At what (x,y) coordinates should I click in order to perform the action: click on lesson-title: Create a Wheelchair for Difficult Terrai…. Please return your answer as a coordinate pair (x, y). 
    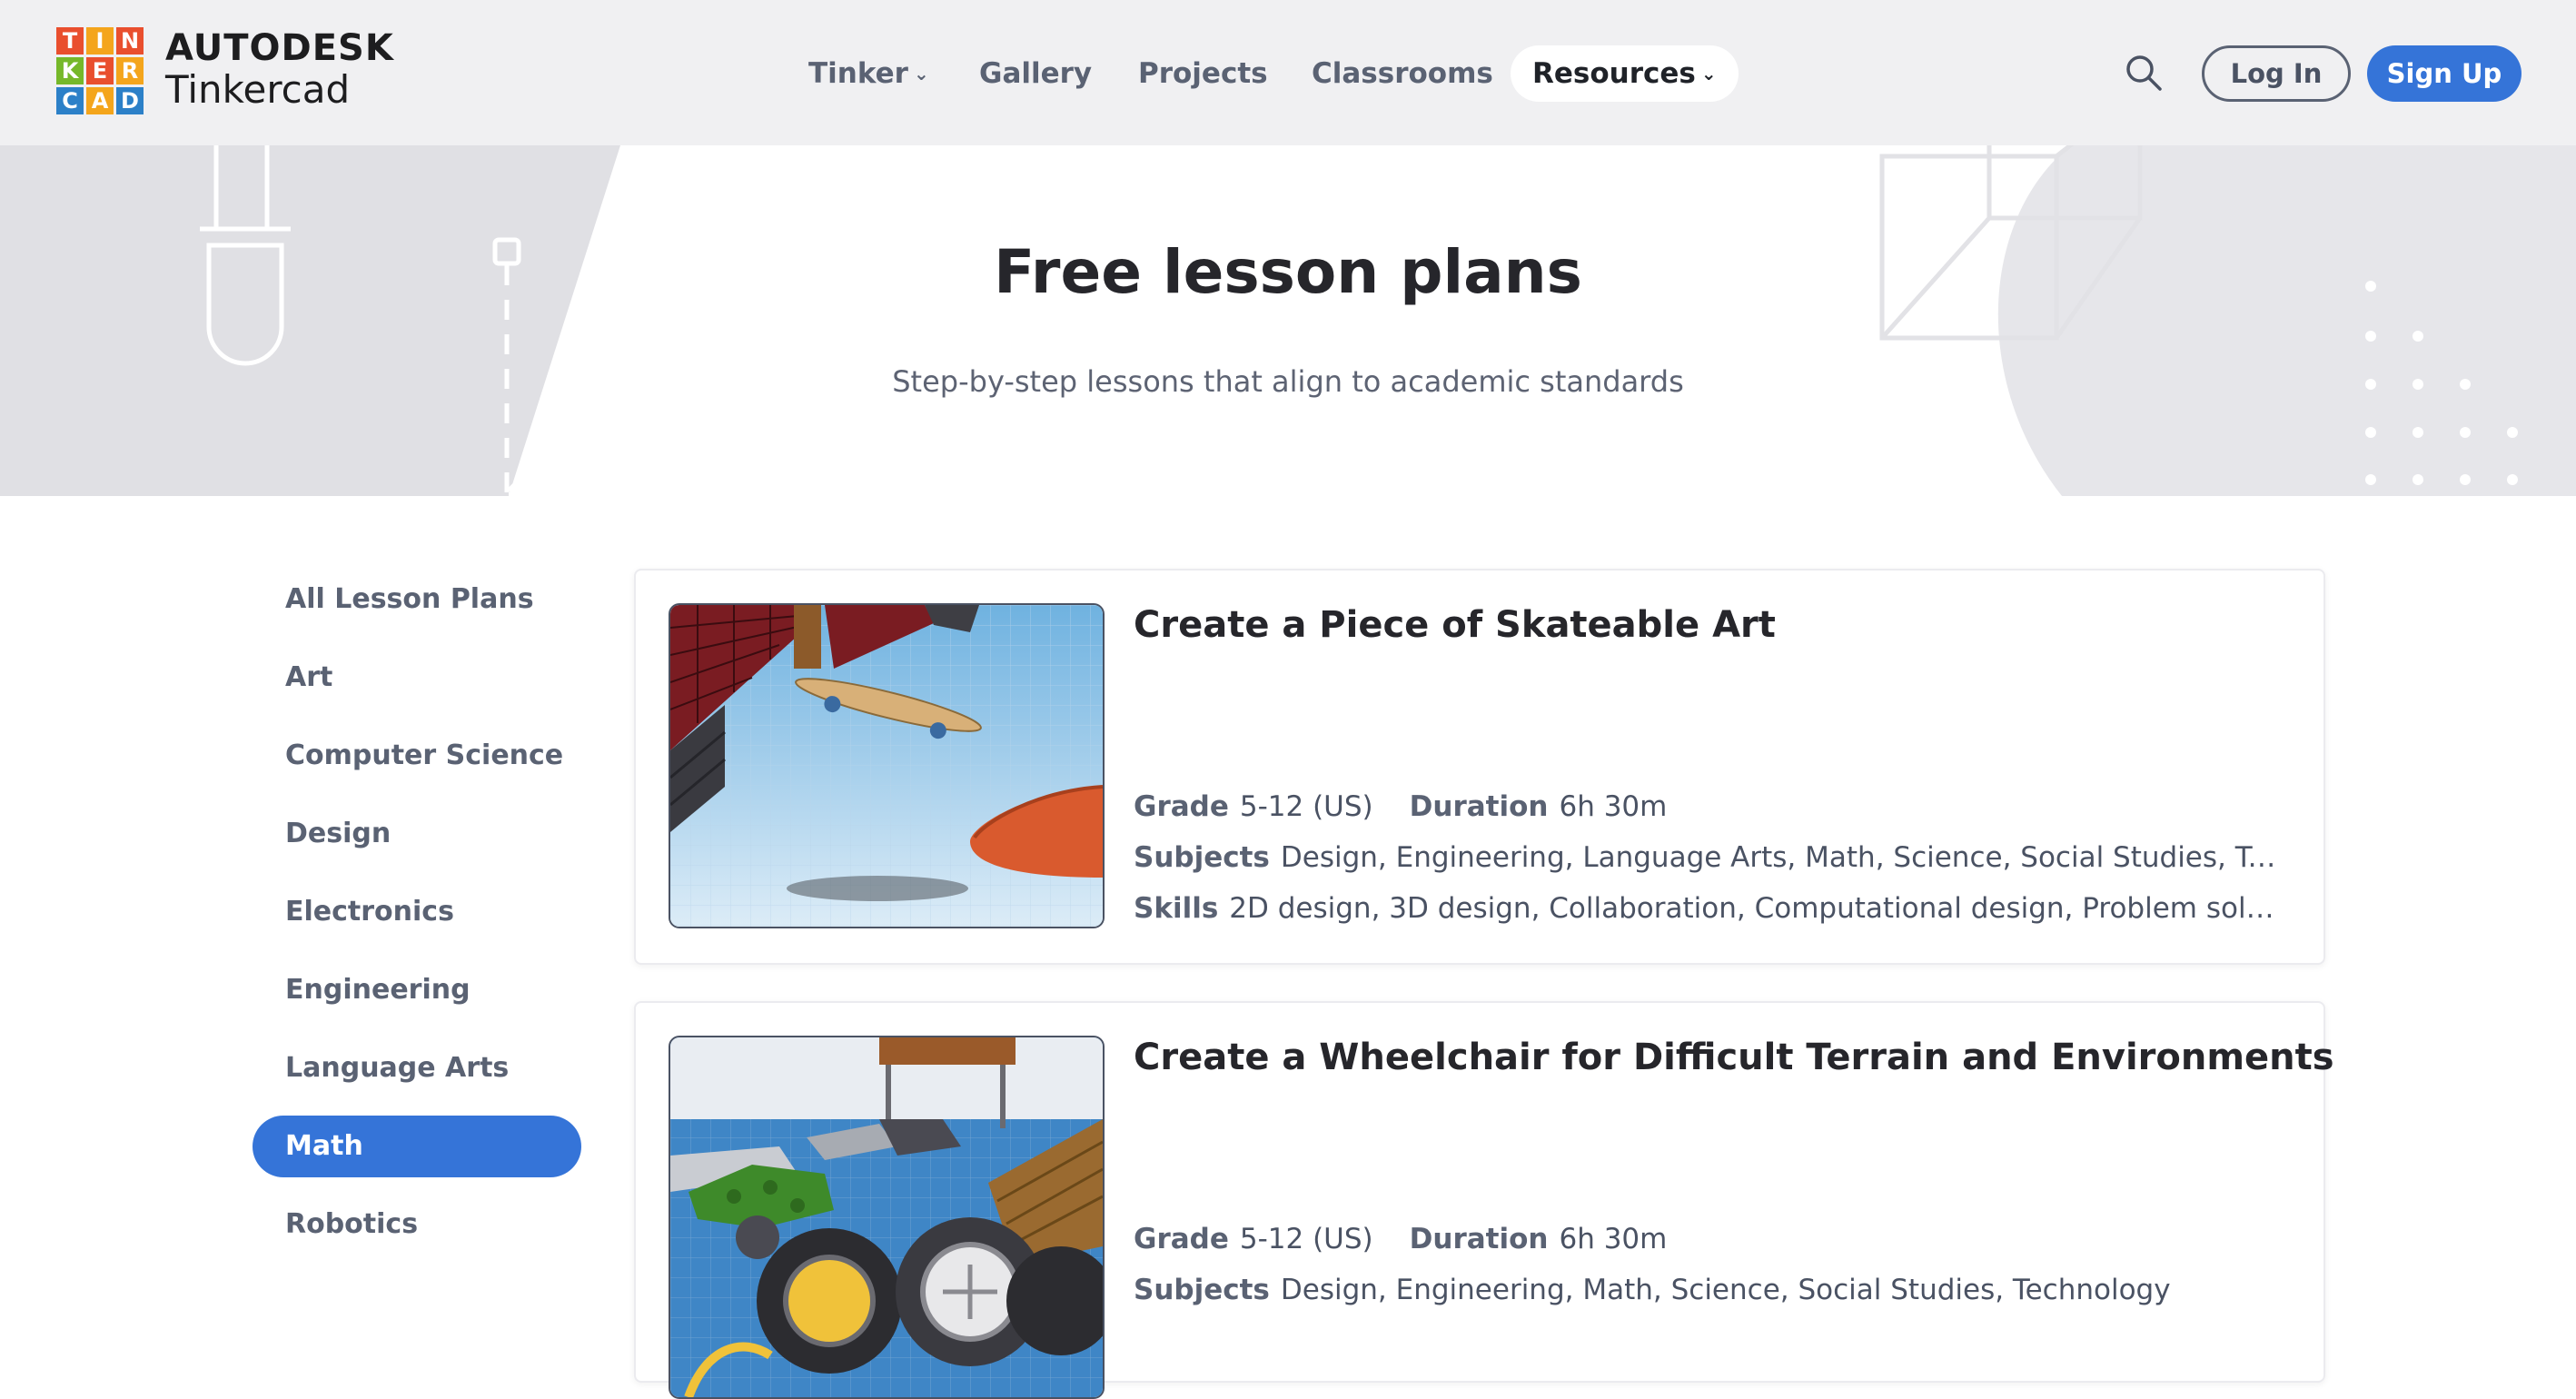
    Looking at the image, I should click on (1734, 1057).